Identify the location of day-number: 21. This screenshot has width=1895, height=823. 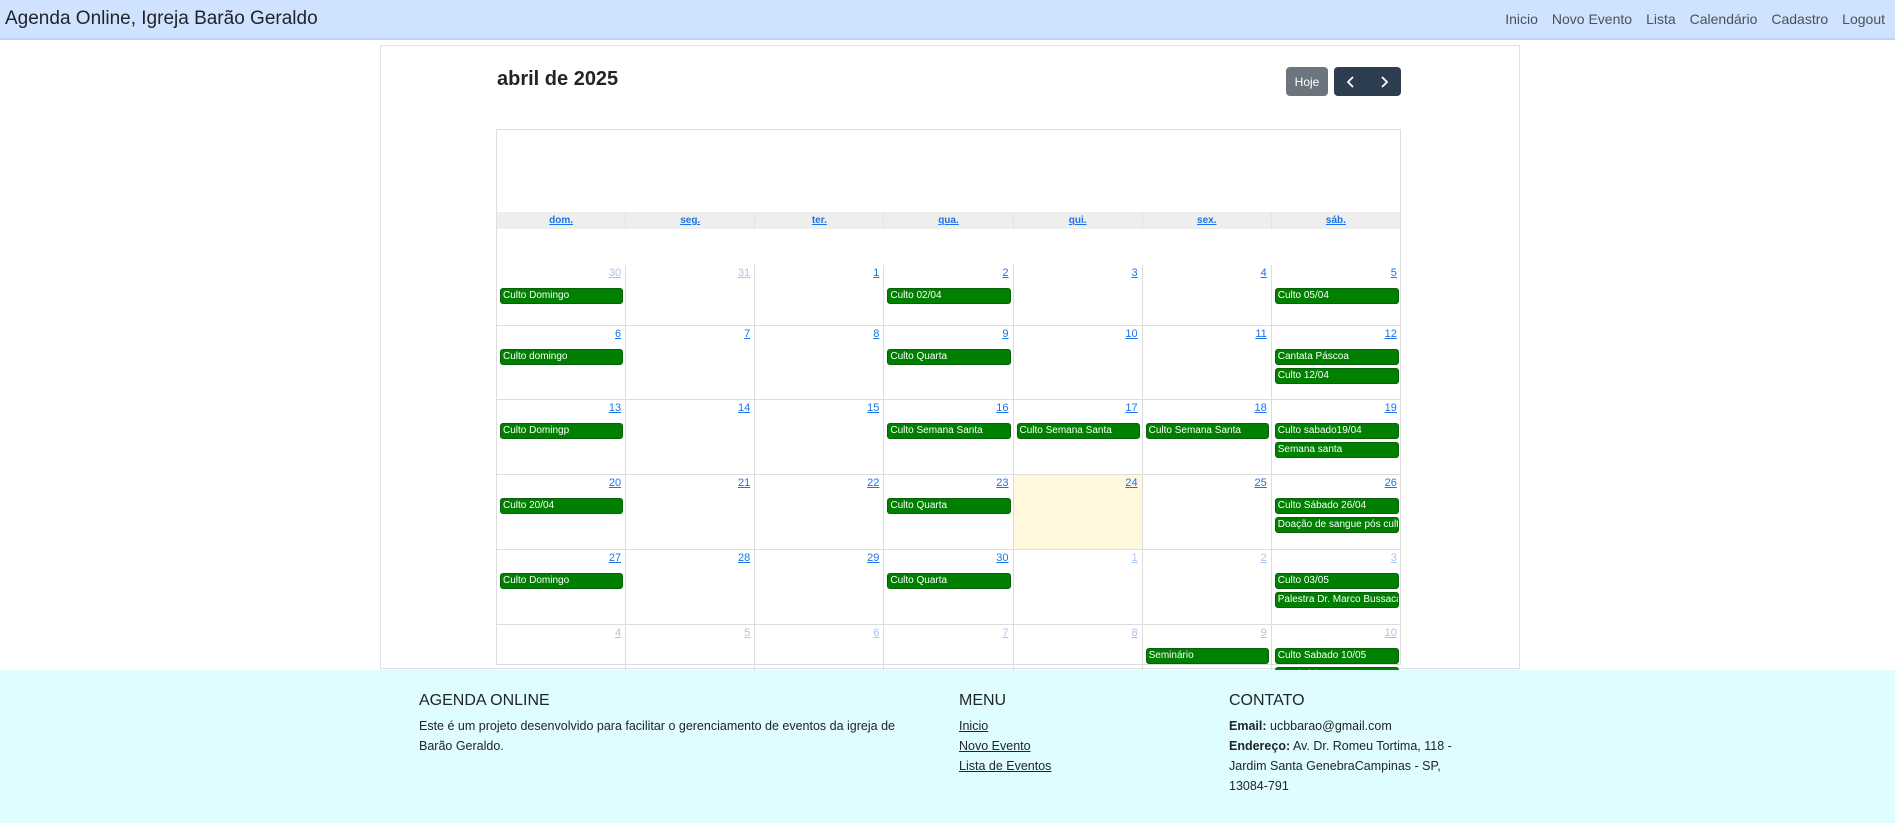
(744, 483).